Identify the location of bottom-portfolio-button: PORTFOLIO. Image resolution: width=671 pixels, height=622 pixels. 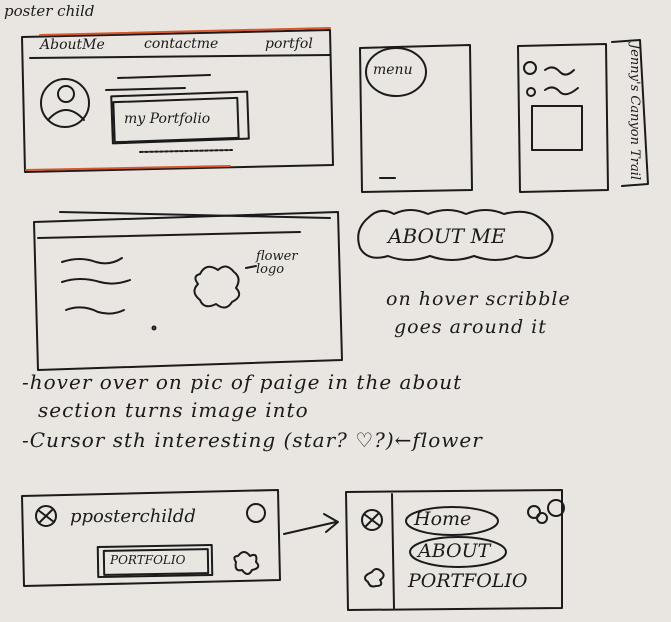
(147, 560).